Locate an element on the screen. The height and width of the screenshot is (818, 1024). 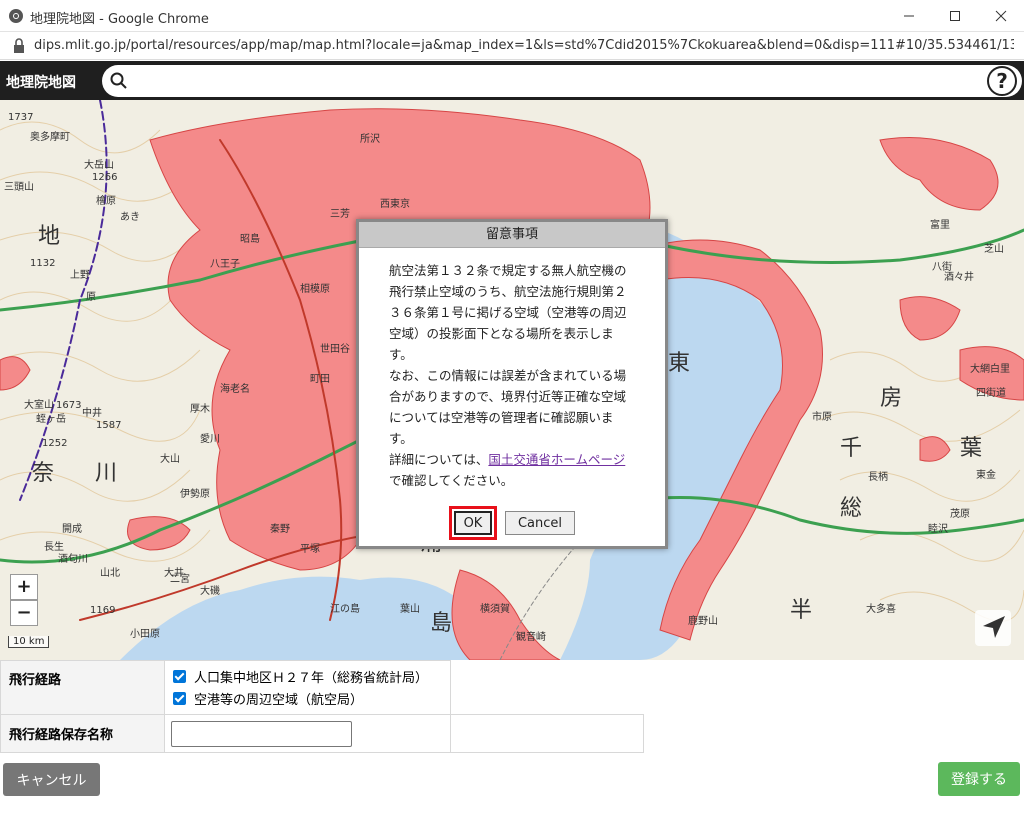
app-header: 地理院地図 ? is located at coordinates (512, 80).